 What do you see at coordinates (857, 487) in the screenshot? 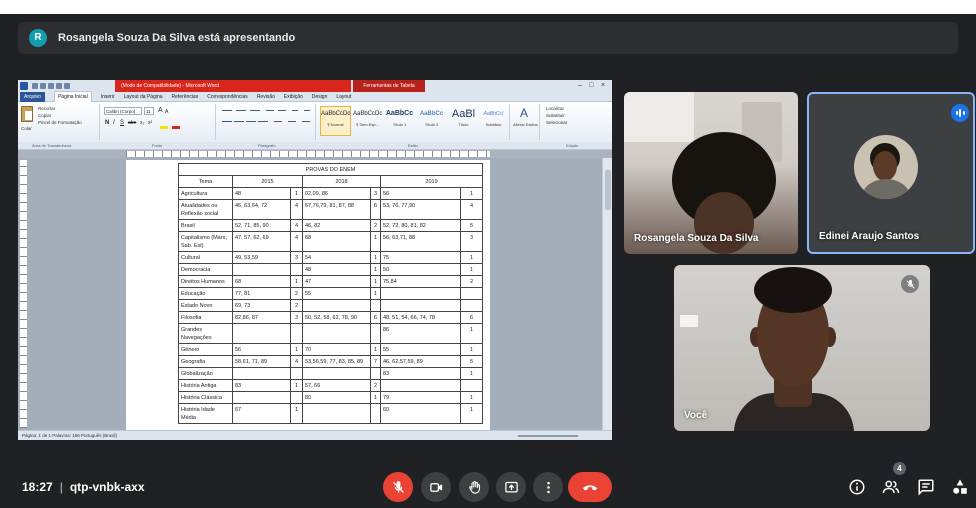
I see `meeting-details-button` at bounding box center [857, 487].